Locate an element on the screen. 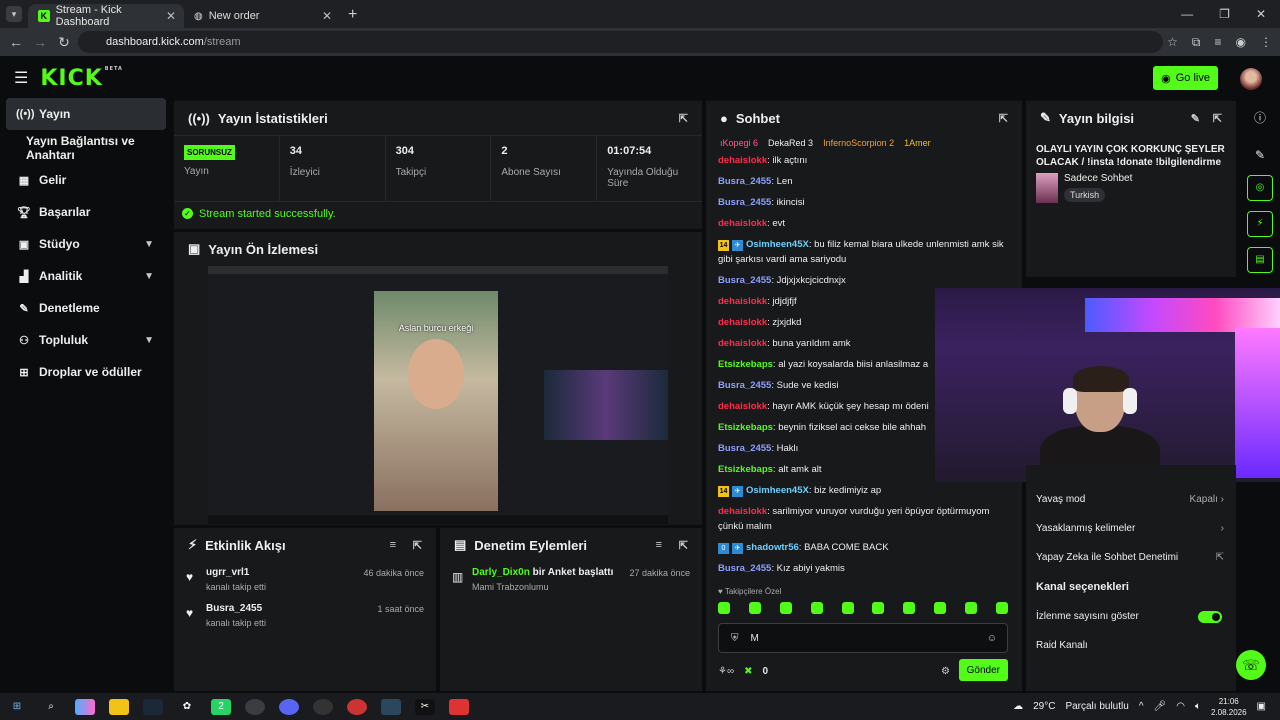 The height and width of the screenshot is (720, 1280). chat-username: shadowtr56 is located at coordinates (772, 547).